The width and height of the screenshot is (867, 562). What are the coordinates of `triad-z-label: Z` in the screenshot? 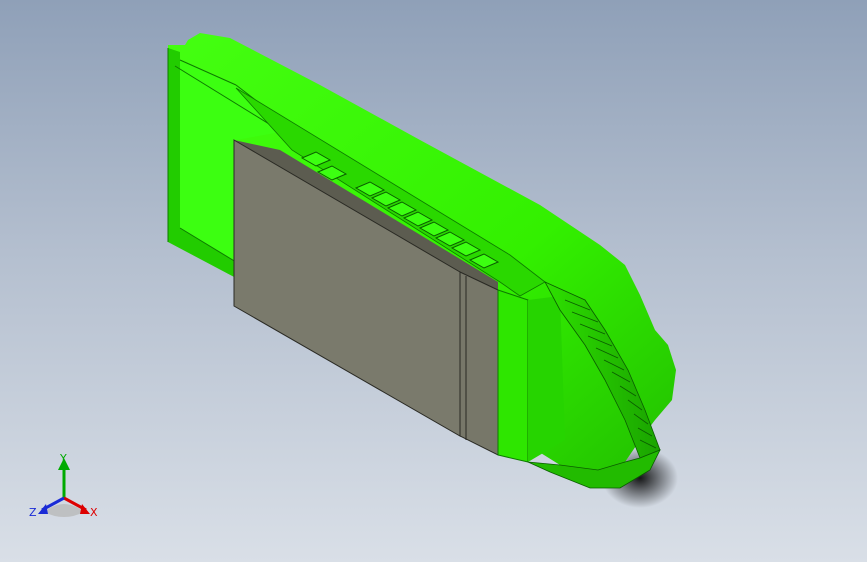 It's located at (33, 512).